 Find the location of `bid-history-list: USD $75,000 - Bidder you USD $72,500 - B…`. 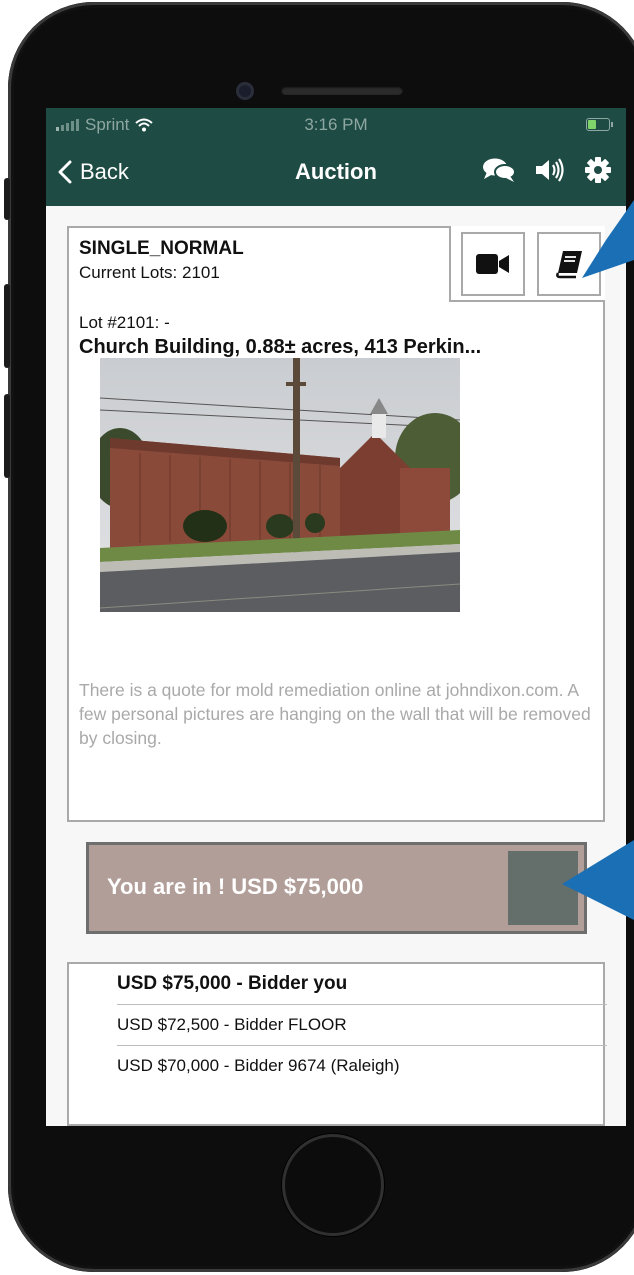

bid-history-list: USD $75,000 - Bidder you USD $72,500 - B… is located at coordinates (337, 1044).